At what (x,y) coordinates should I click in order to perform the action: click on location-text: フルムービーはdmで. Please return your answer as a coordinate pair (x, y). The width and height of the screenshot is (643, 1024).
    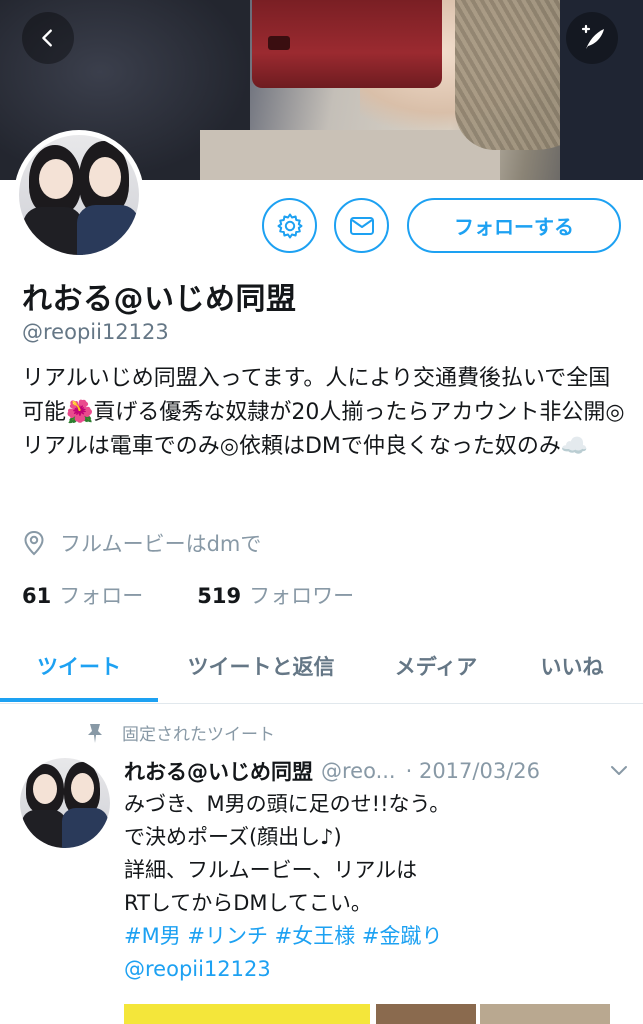
    Looking at the image, I should click on (161, 544).